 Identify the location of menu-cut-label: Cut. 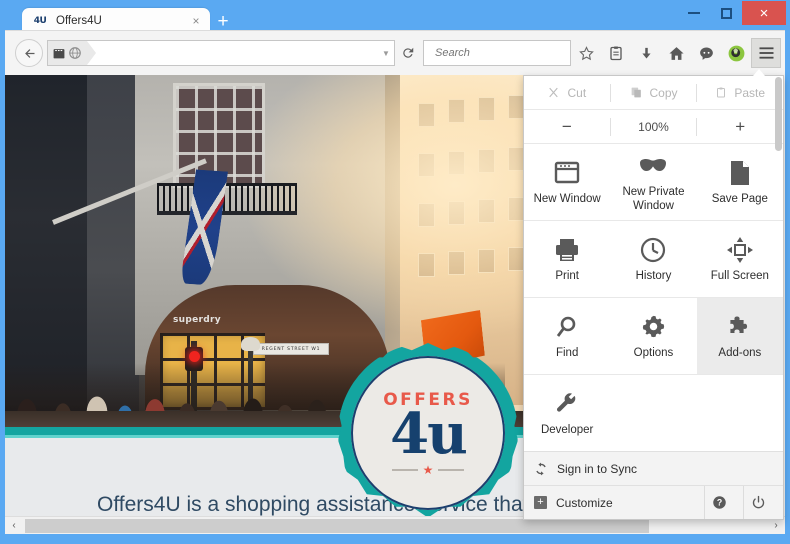
(577, 92).